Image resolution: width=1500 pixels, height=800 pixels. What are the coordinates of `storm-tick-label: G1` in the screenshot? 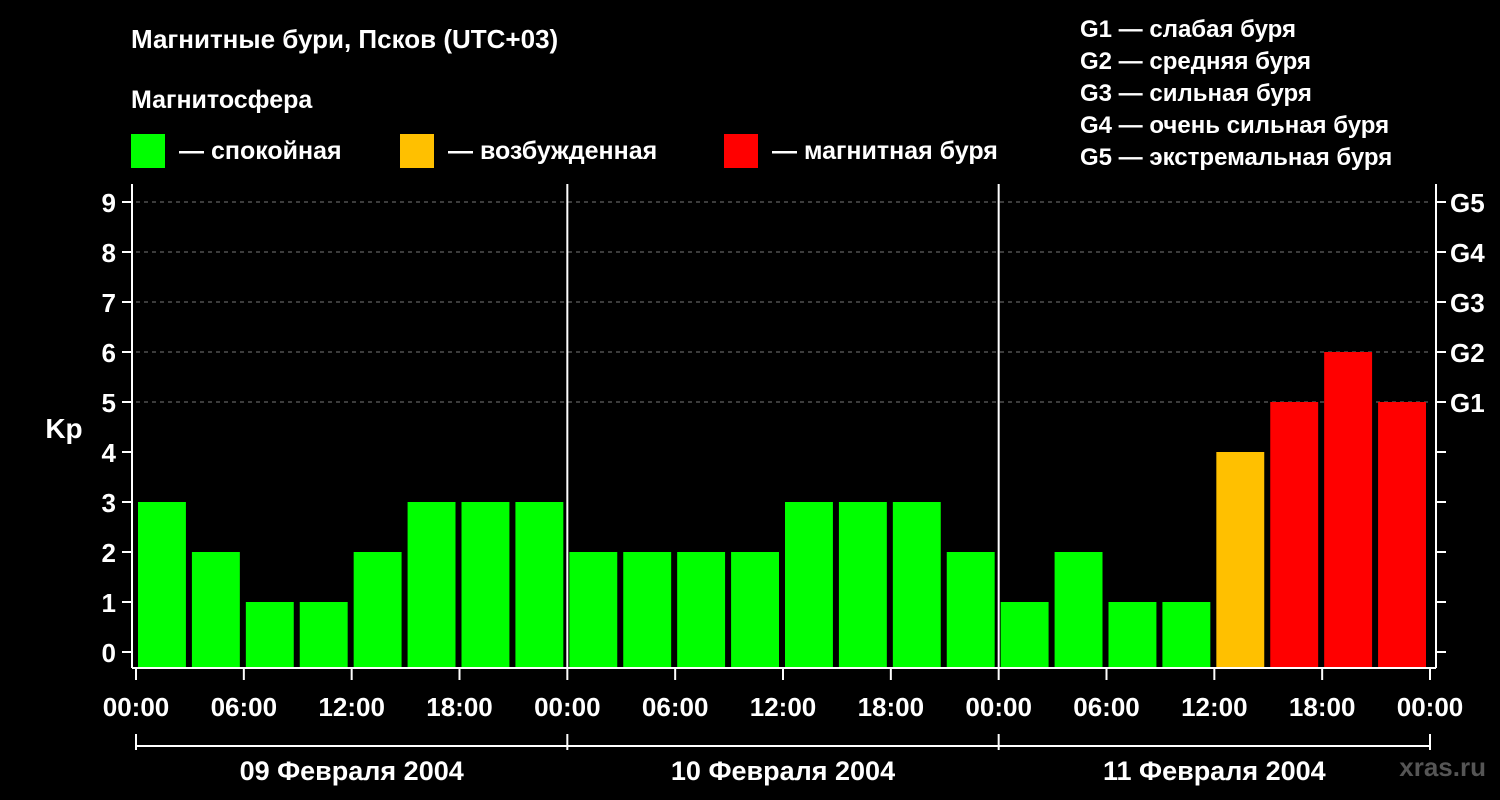 It's located at (1467, 403).